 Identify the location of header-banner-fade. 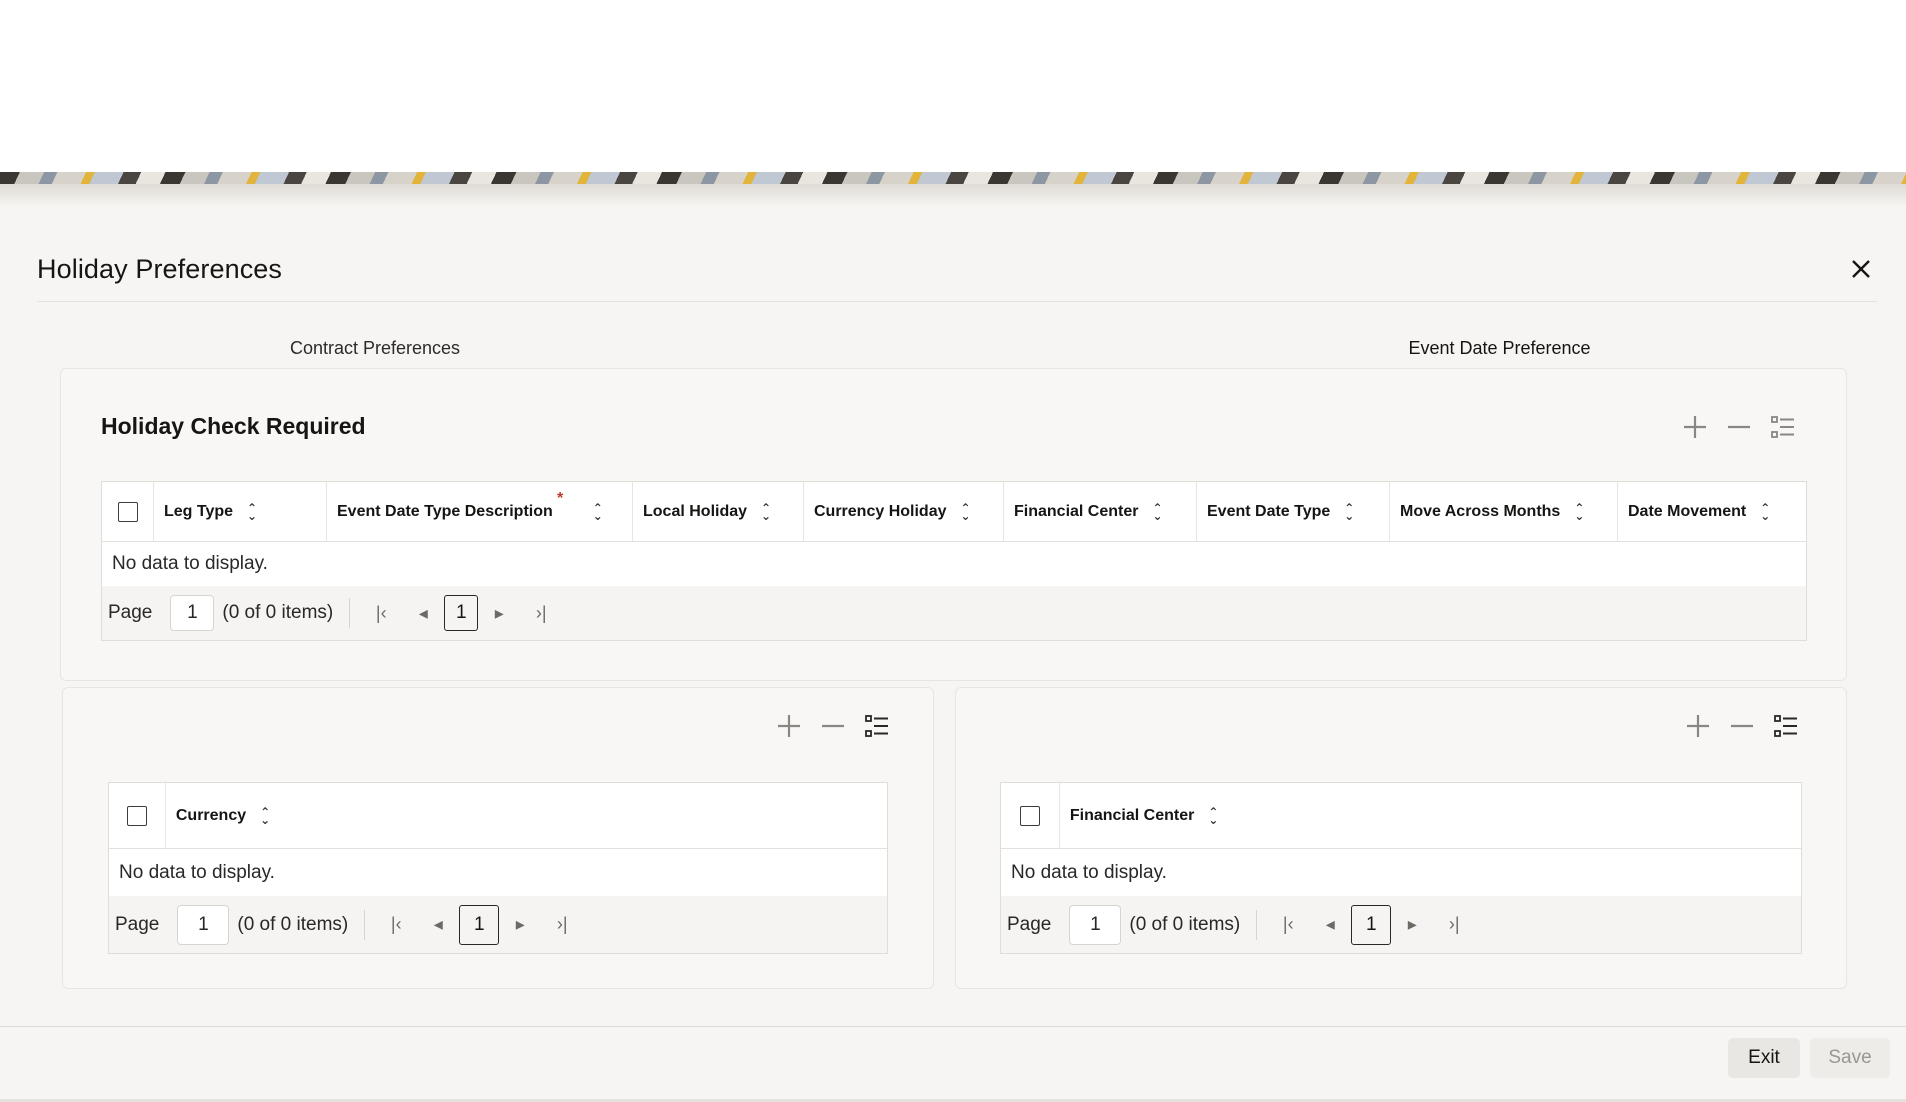
(953, 195).